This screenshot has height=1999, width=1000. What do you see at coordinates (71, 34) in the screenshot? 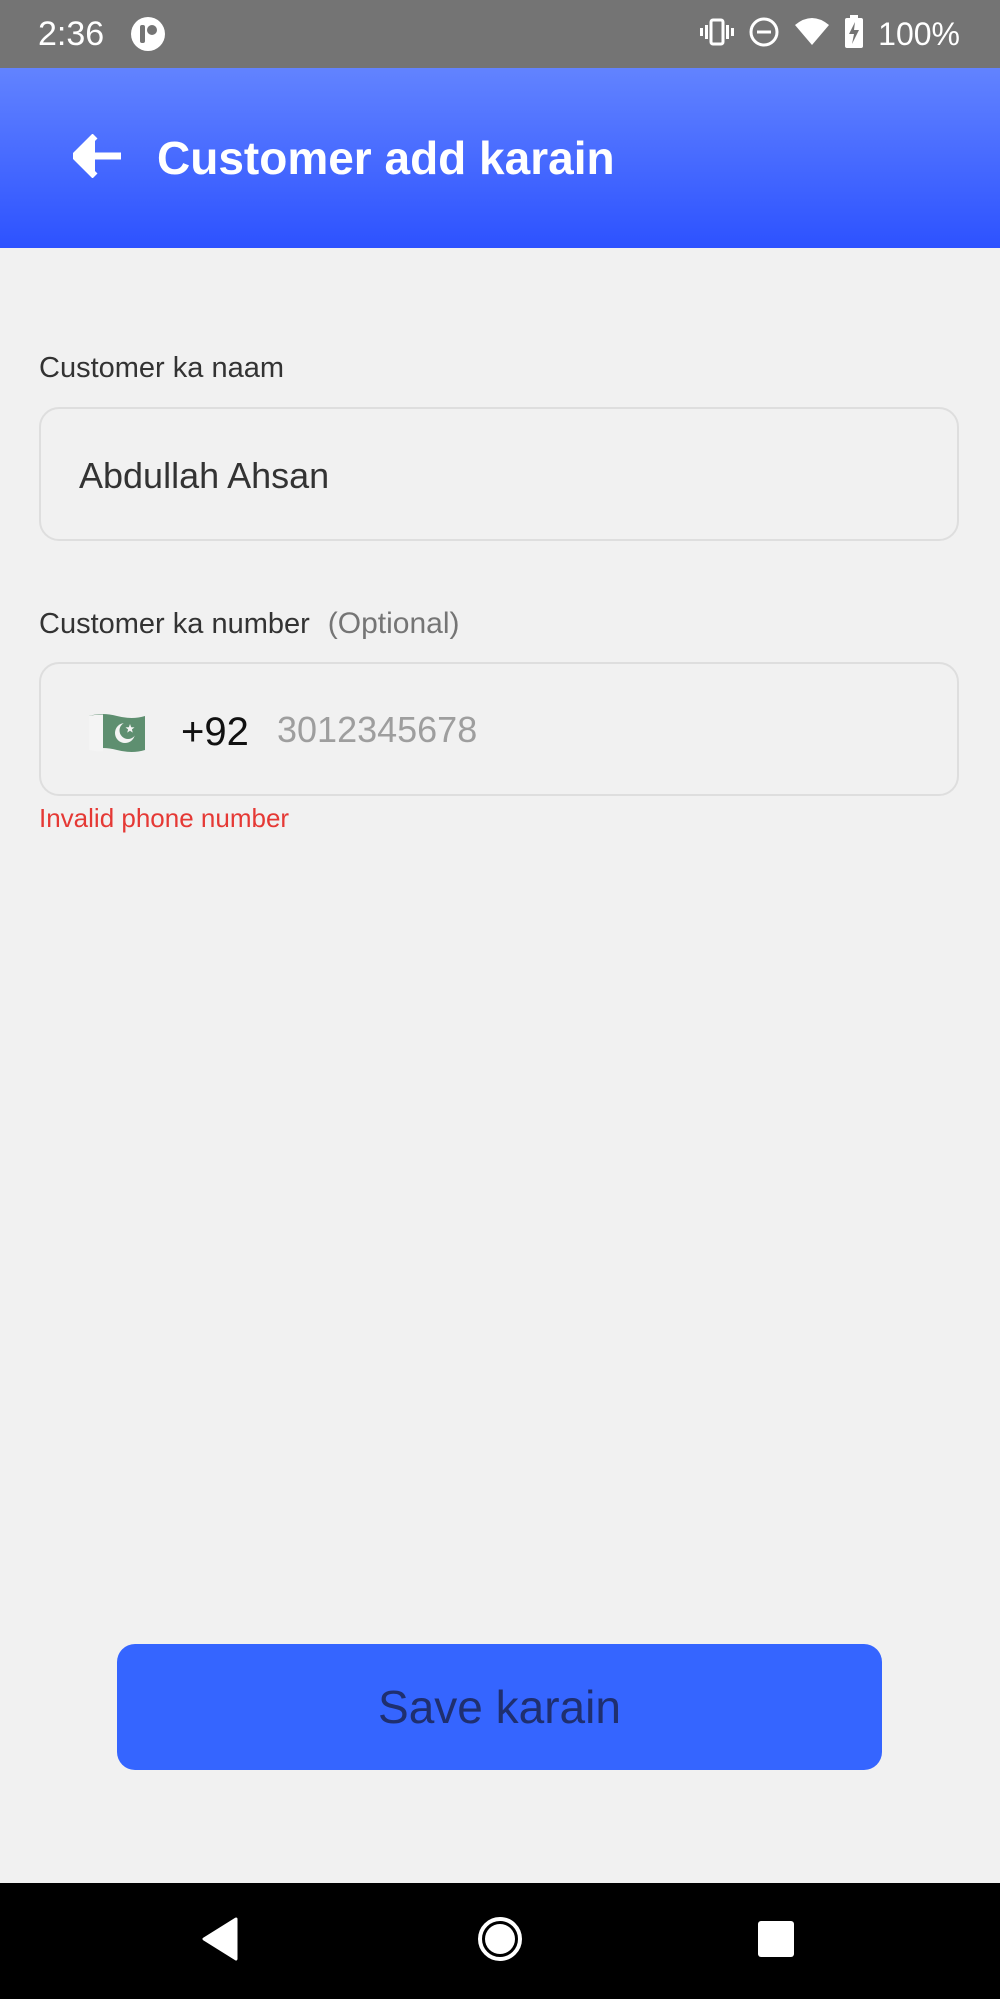
I see `status-time: 2:36` at bounding box center [71, 34].